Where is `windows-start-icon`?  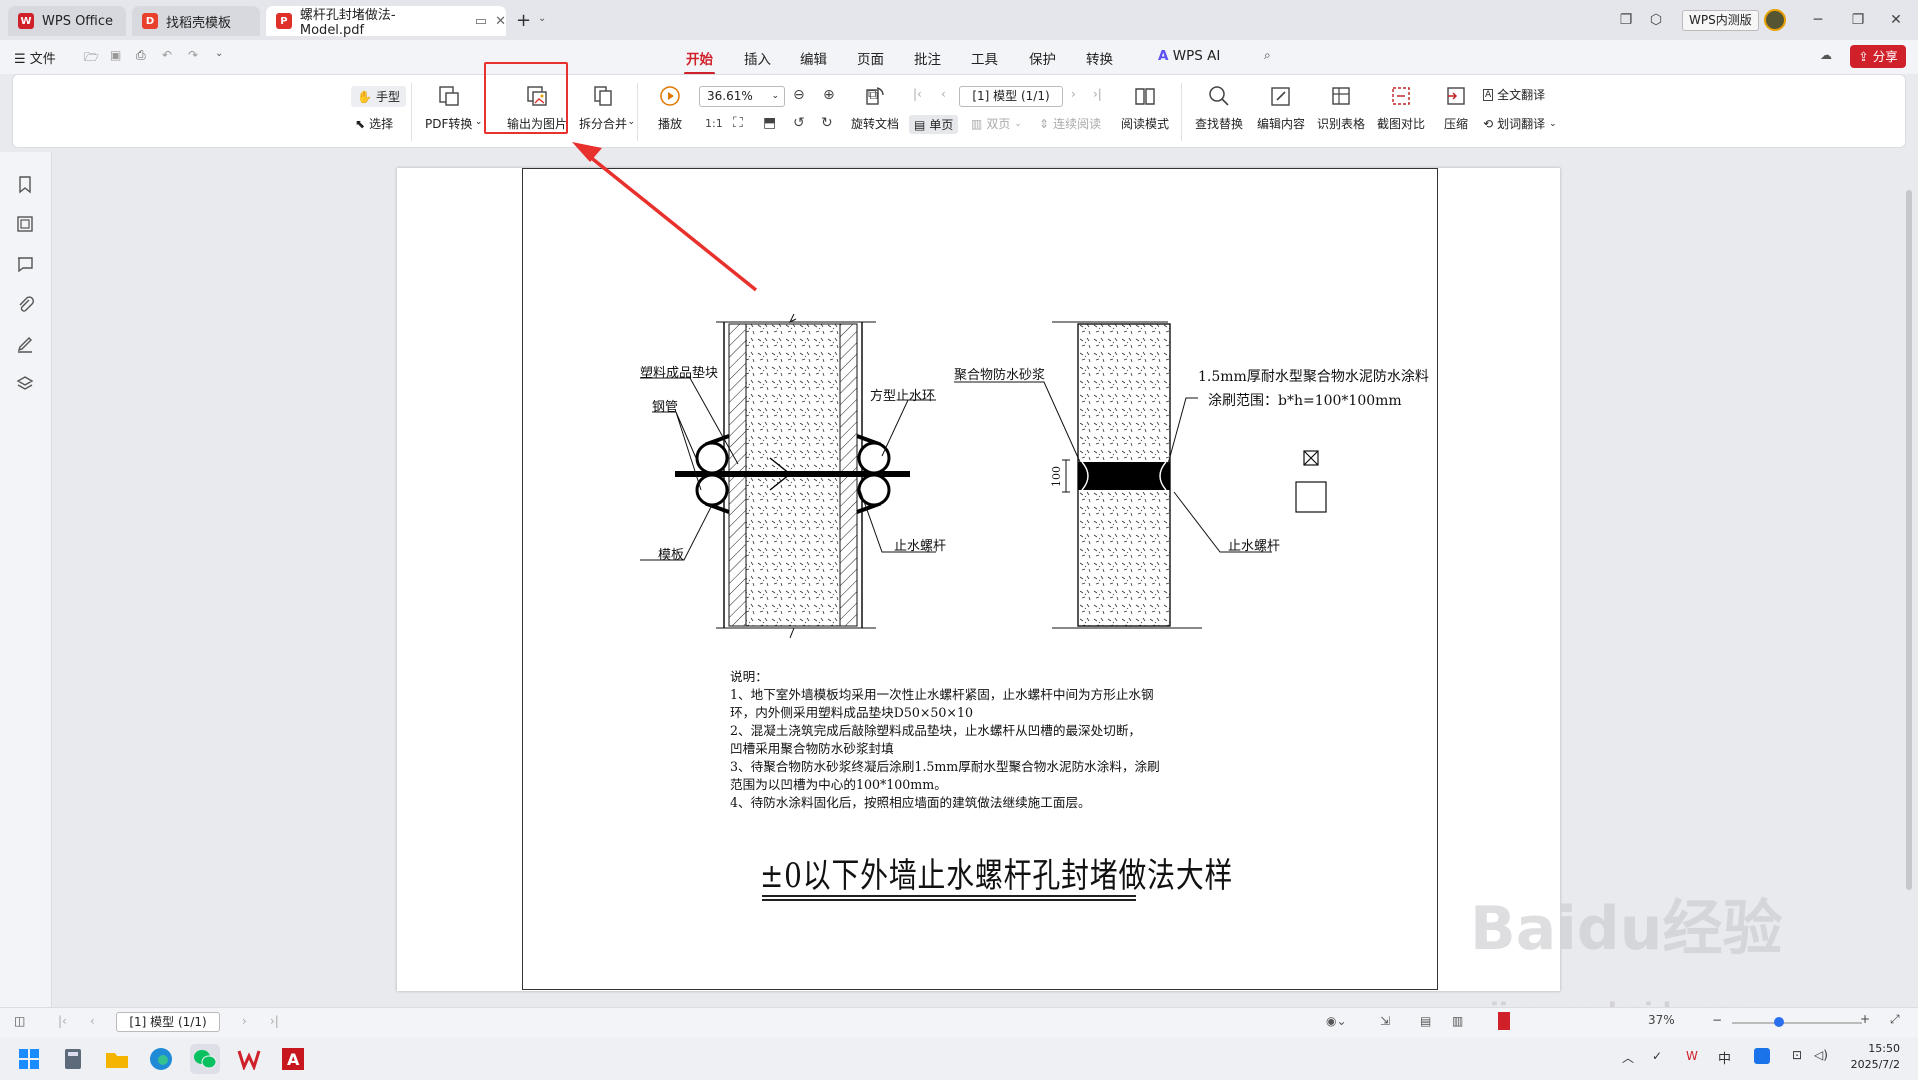
windows-start-icon is located at coordinates (29, 1059).